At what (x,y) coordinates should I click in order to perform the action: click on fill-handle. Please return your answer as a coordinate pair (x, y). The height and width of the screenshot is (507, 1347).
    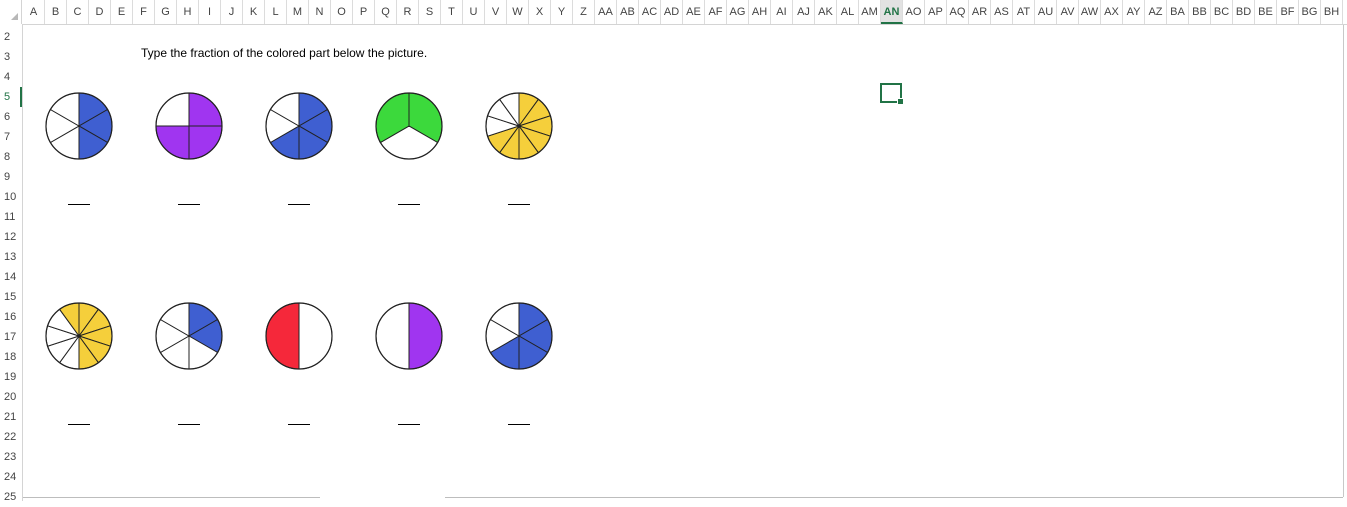
    Looking at the image, I should click on (900, 101).